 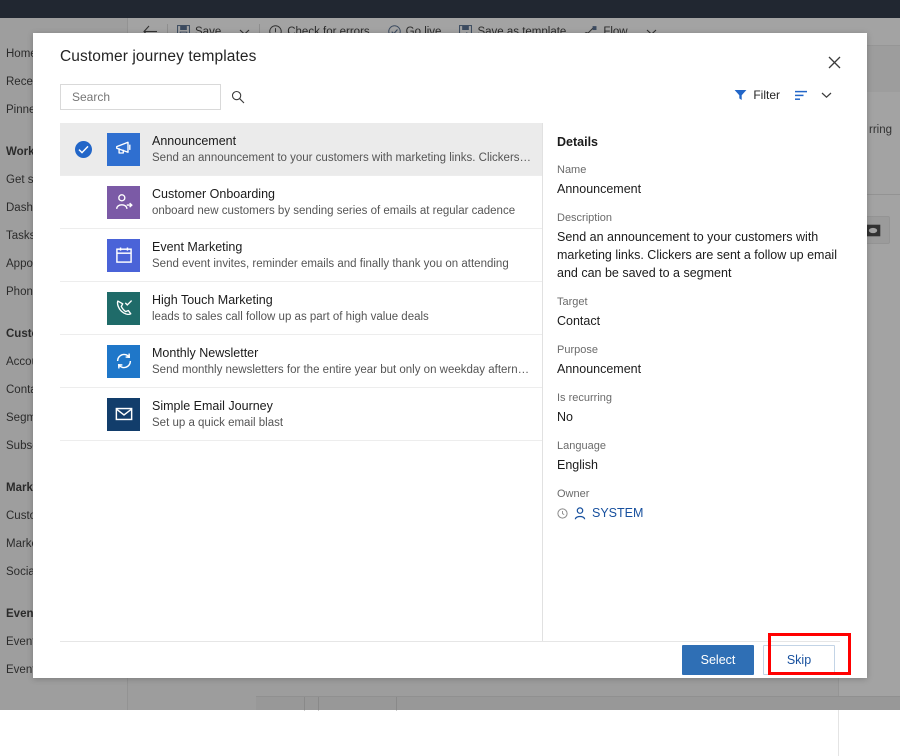 What do you see at coordinates (712, 312) in the screenshot?
I see `detail-field: Target Contact` at bounding box center [712, 312].